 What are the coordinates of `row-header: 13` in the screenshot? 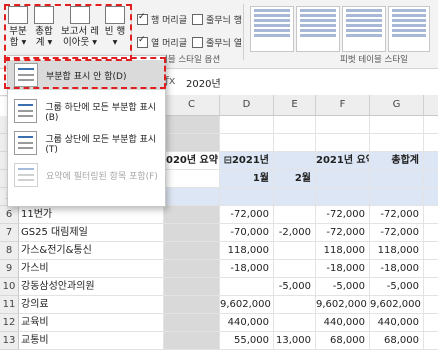 It's located at (9, 341).